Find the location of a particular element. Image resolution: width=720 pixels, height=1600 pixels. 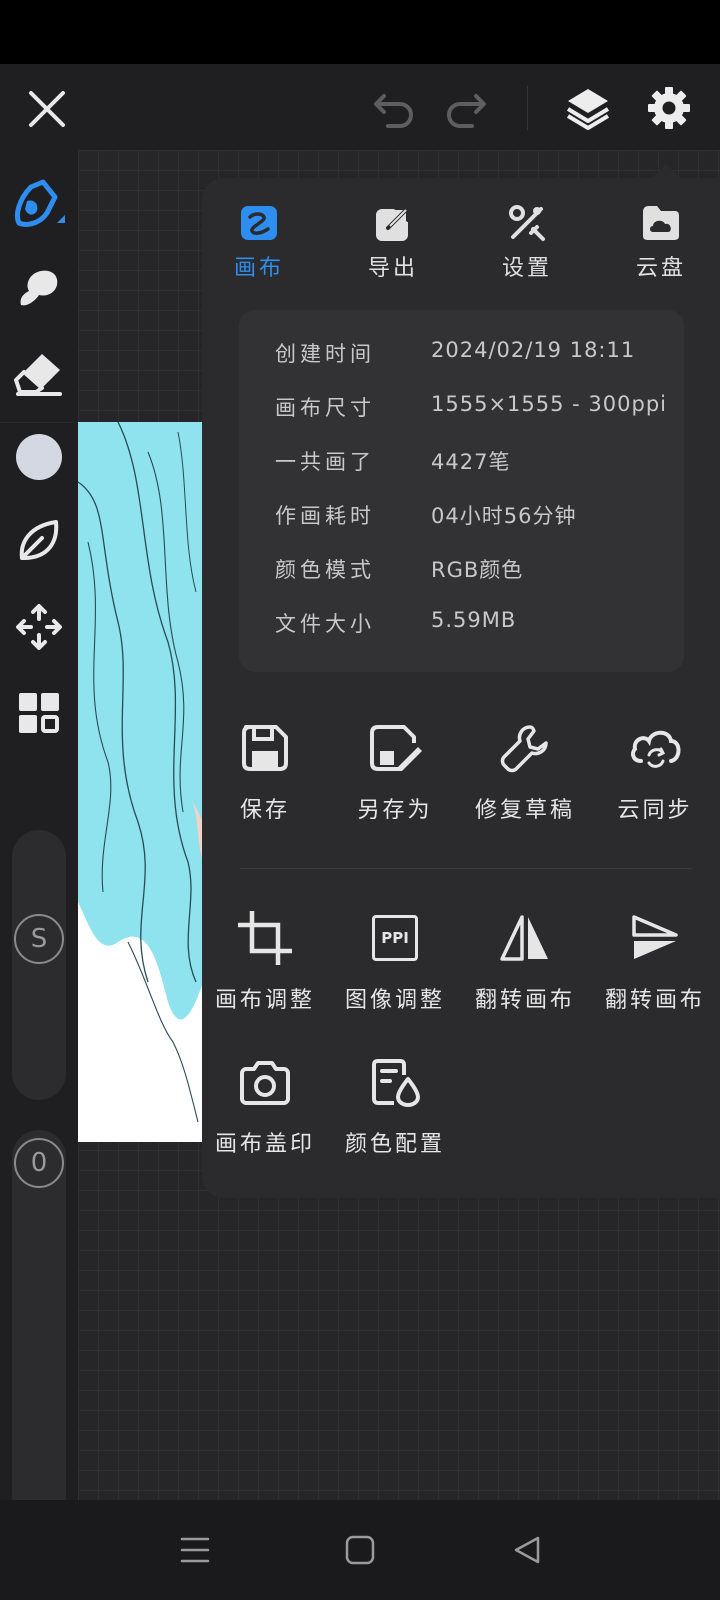

canvas-adjust-button: 画布调整 is located at coordinates (265, 960).